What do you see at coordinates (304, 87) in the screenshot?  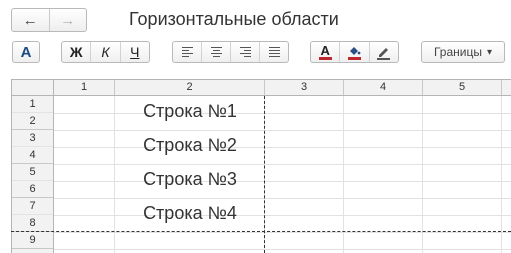 I see `column-header-3: 3` at bounding box center [304, 87].